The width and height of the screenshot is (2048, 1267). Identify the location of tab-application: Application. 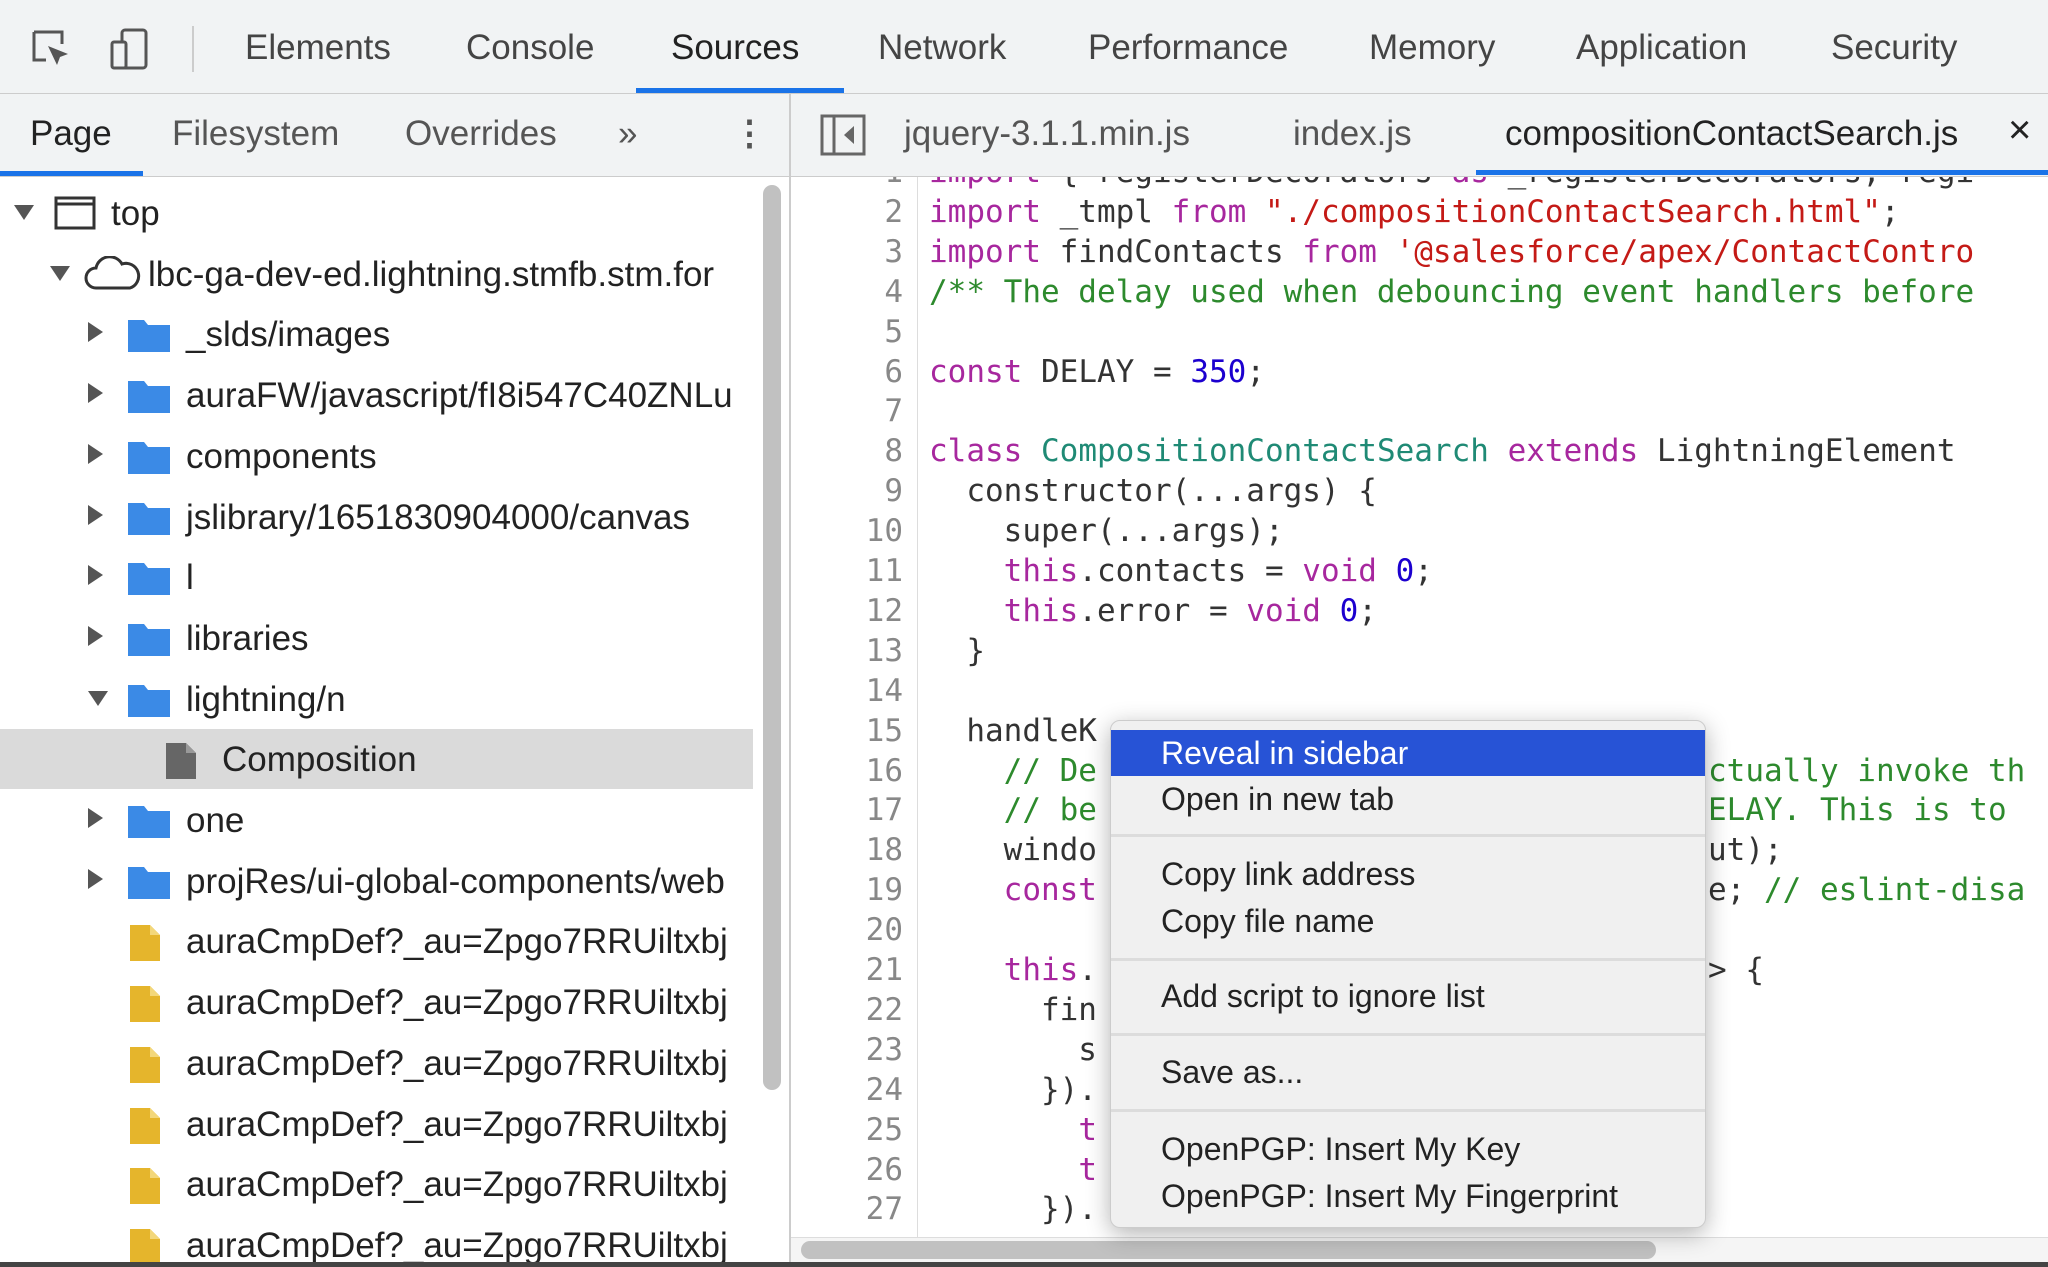
(1661, 48).